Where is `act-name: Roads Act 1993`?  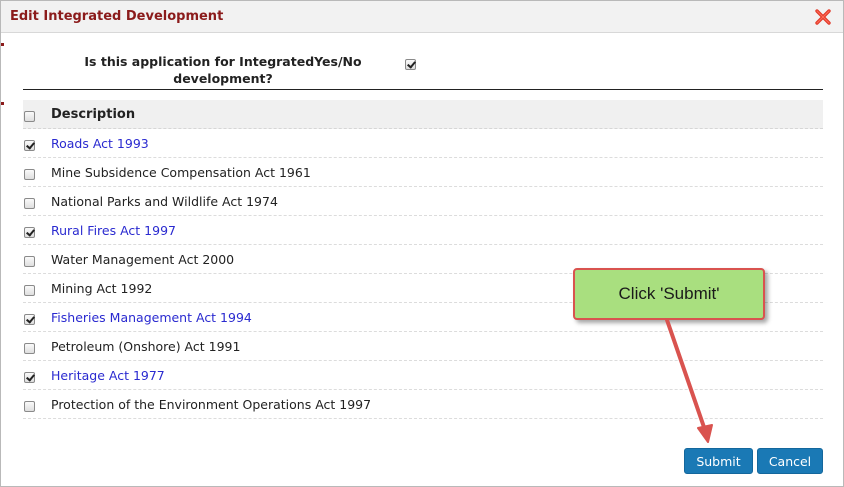 act-name: Roads Act 1993 is located at coordinates (100, 143).